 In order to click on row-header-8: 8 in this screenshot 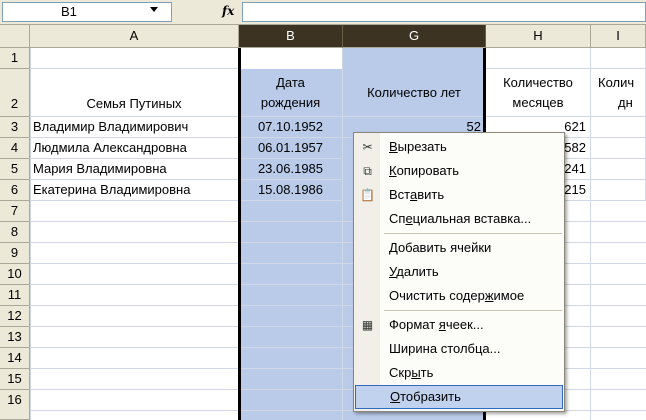, I will do `click(15, 232)`.